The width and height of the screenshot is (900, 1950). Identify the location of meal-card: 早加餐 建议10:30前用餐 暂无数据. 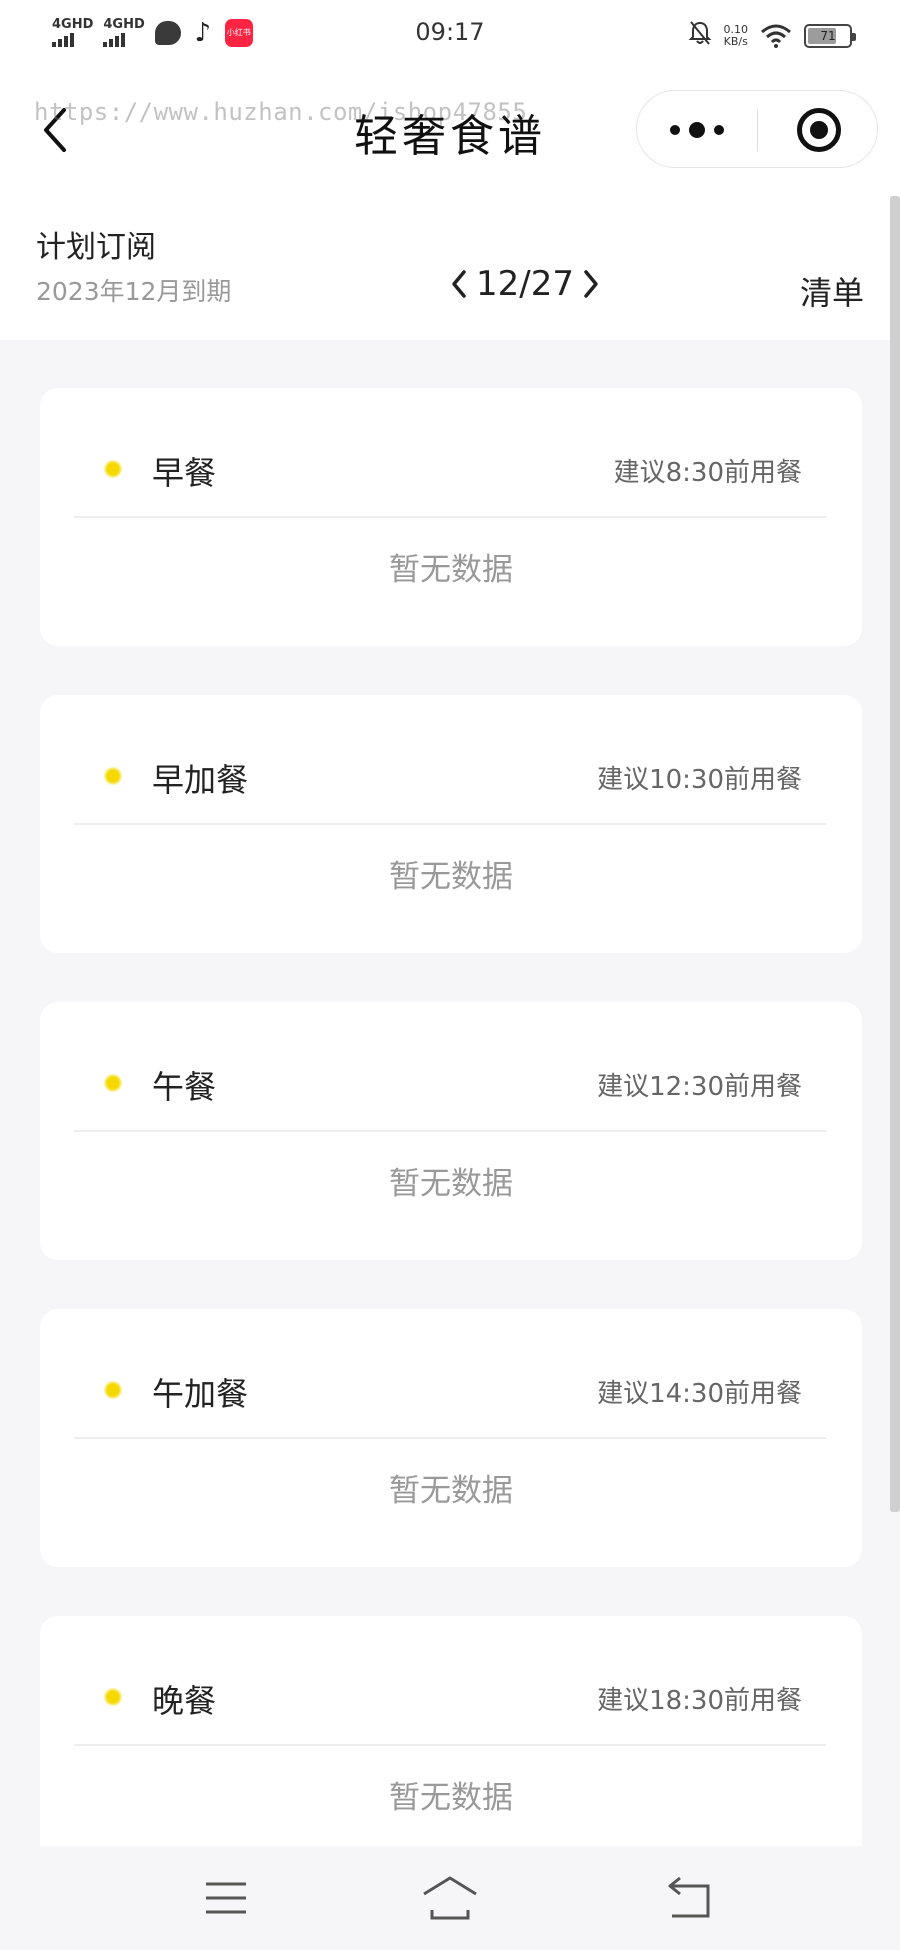
(451, 824).